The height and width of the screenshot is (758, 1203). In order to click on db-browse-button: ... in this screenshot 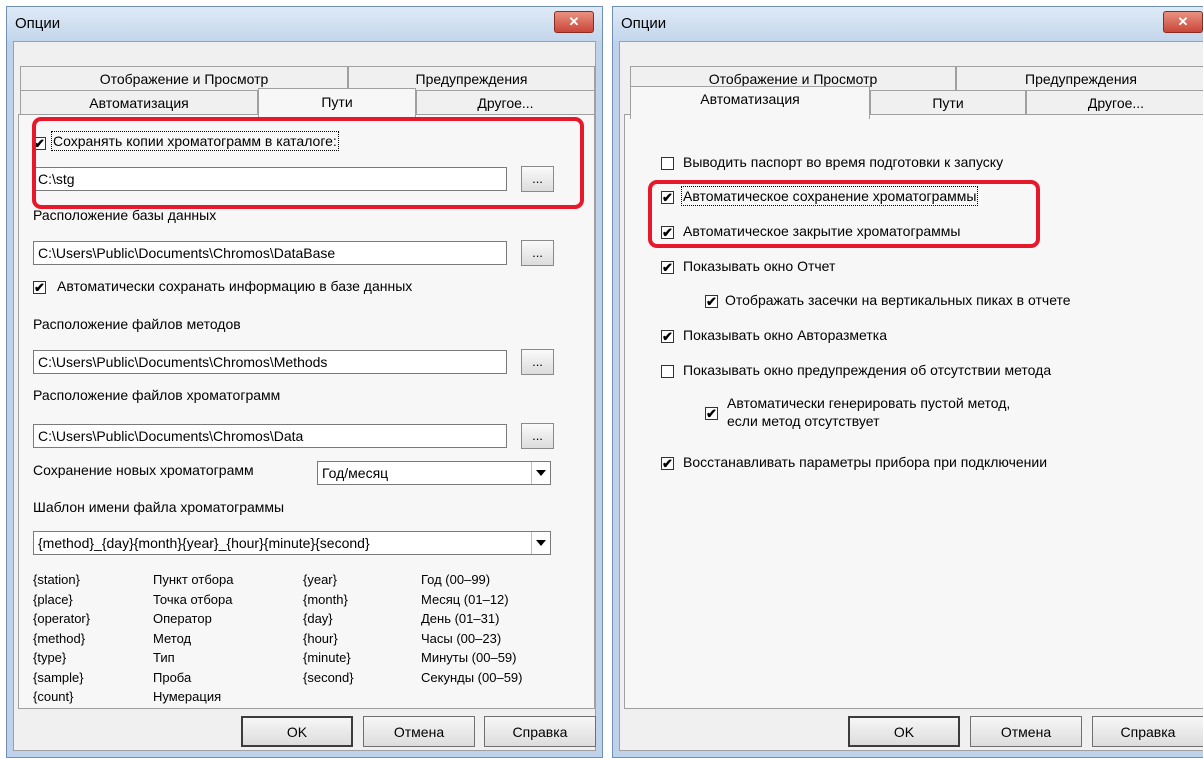, I will do `click(537, 253)`.